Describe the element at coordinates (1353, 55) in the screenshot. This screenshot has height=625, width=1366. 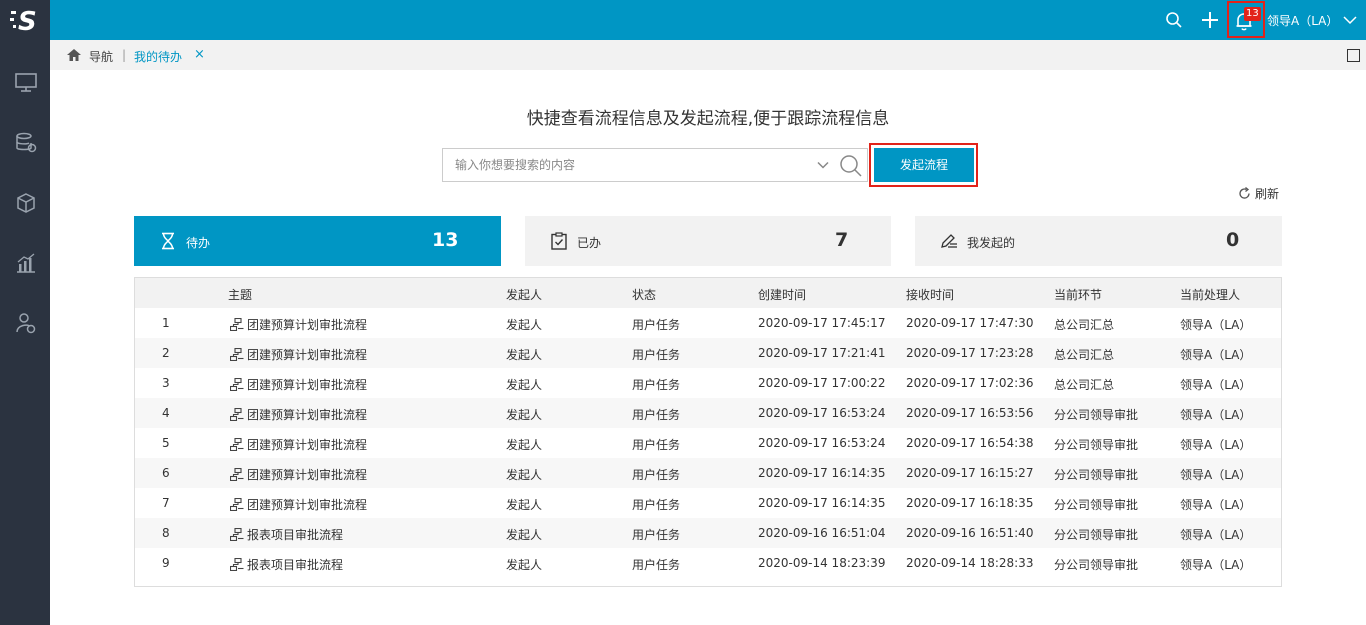
I see `maximize-icon` at that location.